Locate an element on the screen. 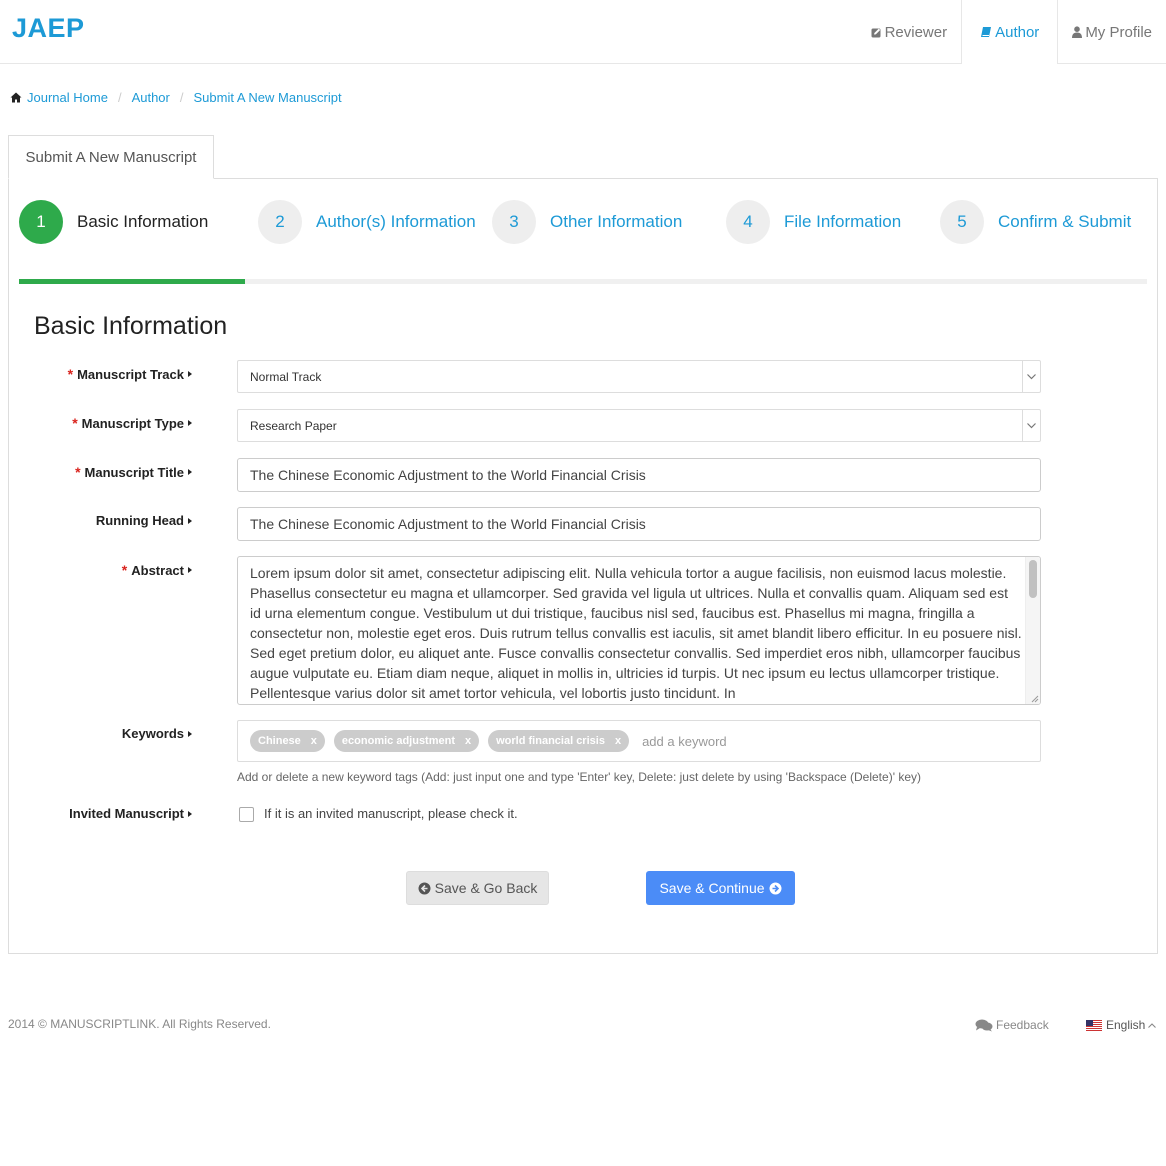  comments-icon is located at coordinates (984, 1025).